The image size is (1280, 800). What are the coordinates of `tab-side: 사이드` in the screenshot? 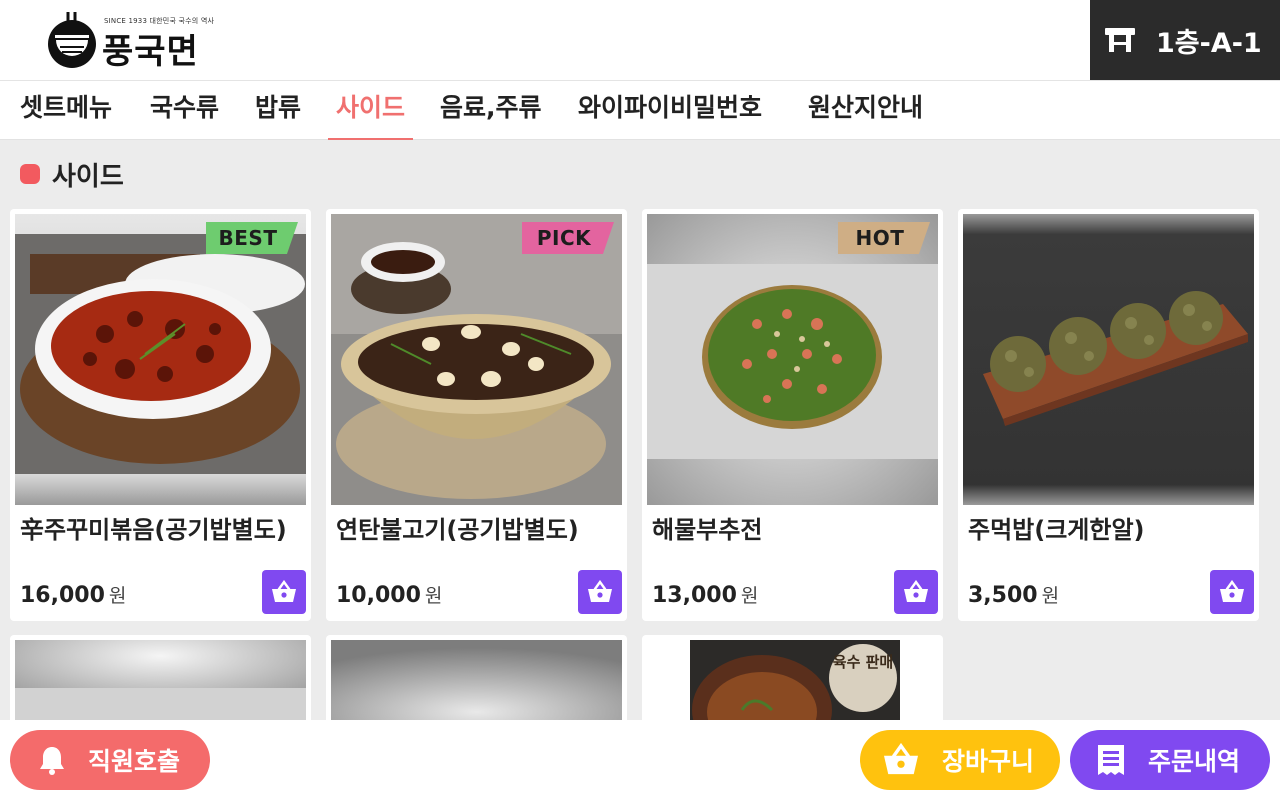 It's located at (370, 110).